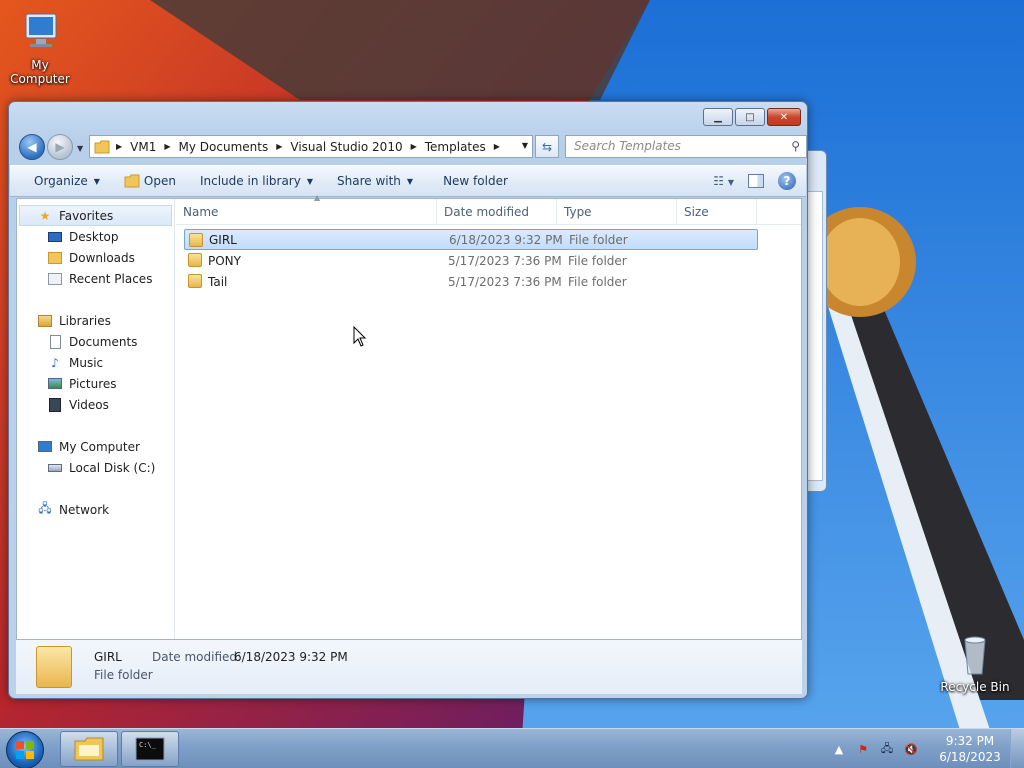 The width and height of the screenshot is (1024, 768). I want to click on taskbar: C:\_ ▲ ⚑ 🖧 🔇 9:32 PM 6/18/2023, so click(512, 748).